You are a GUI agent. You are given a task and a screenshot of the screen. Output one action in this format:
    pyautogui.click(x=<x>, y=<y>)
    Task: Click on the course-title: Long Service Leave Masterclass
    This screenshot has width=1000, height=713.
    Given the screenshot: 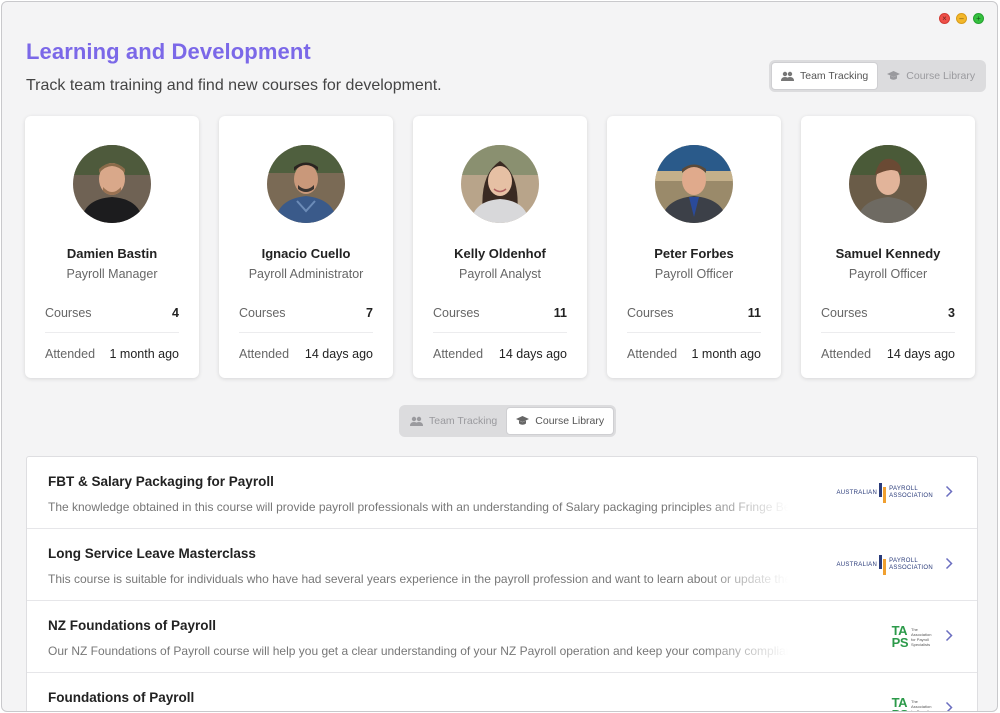 What is the action you would take?
    pyautogui.click(x=152, y=553)
    